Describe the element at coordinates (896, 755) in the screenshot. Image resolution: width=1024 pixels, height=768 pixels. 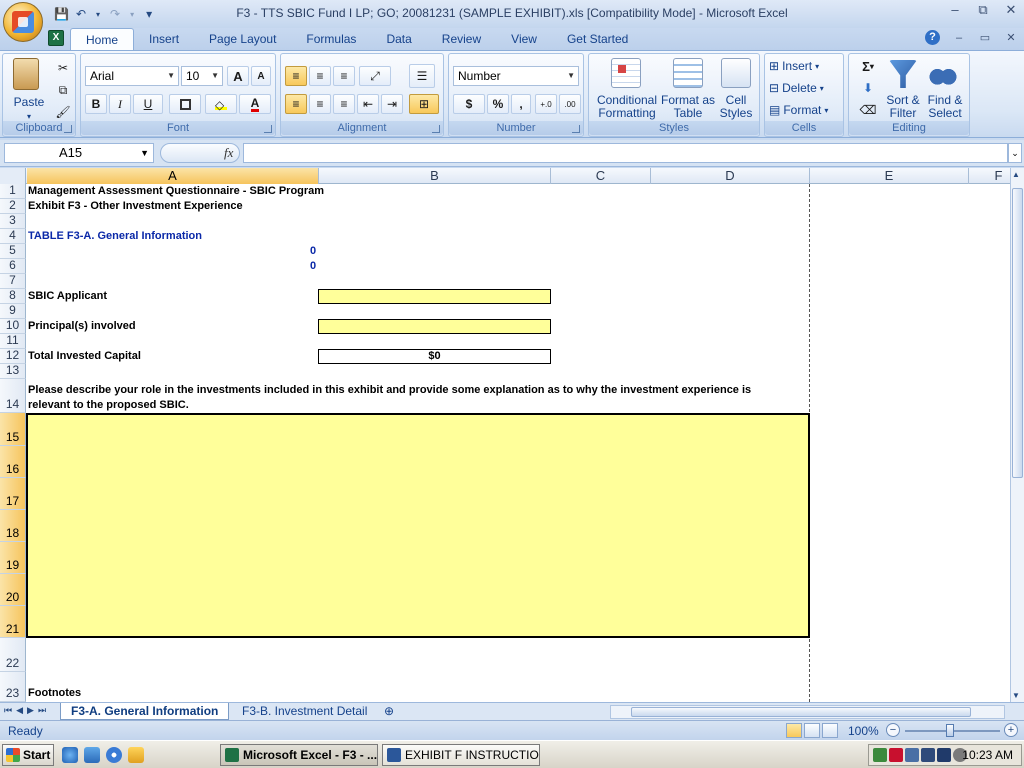
I see `tray-mcafee-icon` at that location.